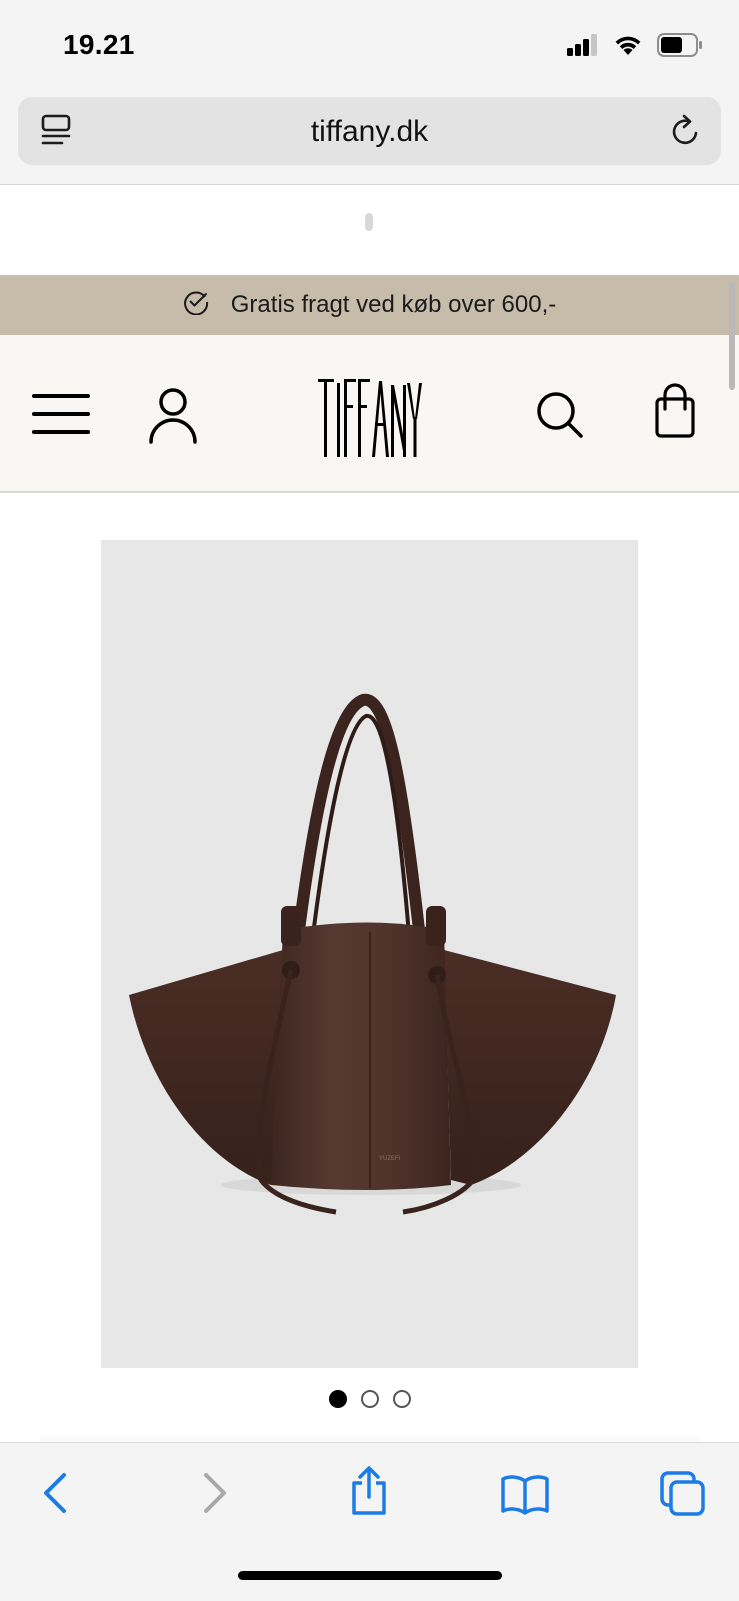  Describe the element at coordinates (525, 1496) in the screenshot. I see `bookmarks-icon` at that location.